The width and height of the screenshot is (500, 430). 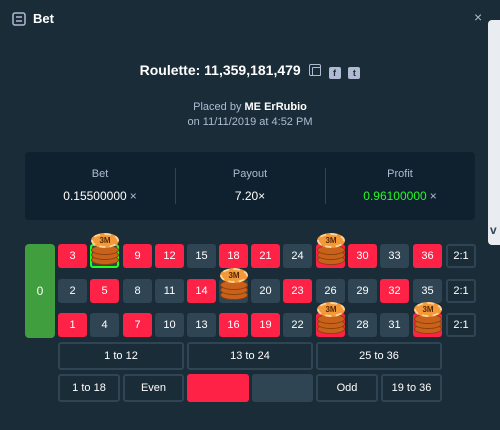 What do you see at coordinates (478, 17) in the screenshot?
I see `close-icon: ×` at bounding box center [478, 17].